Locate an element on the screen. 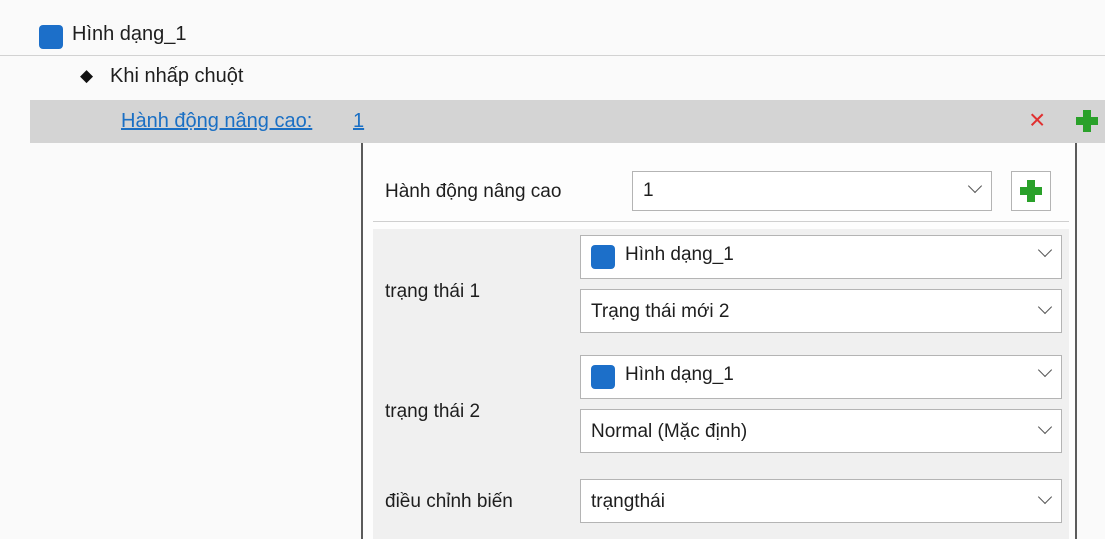  state2-object-value: Hình dạng_1 is located at coordinates (679, 374).